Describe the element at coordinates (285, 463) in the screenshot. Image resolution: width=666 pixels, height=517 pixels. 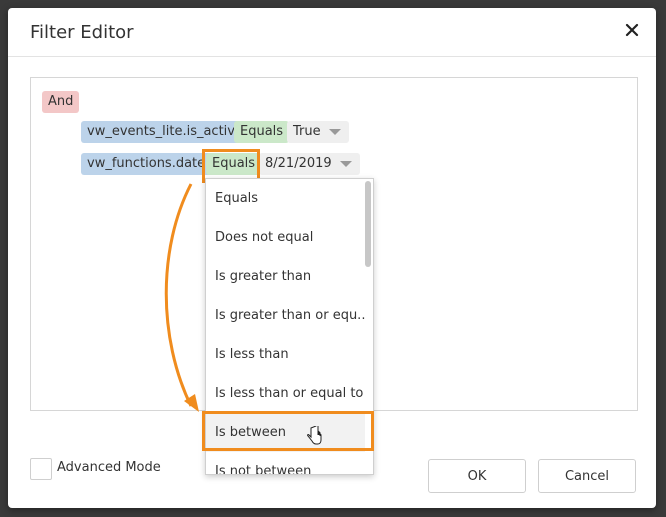
I see `dropdown-item-is-not-between: Is not between` at that location.